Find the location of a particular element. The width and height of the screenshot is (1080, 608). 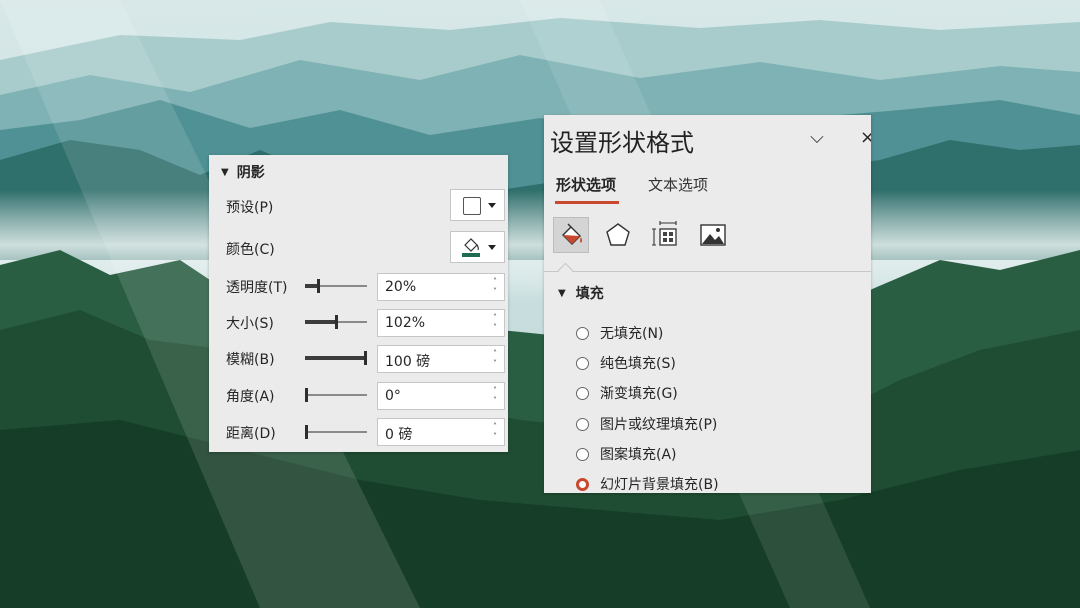

angle-label: 角度(A) is located at coordinates (250, 397).